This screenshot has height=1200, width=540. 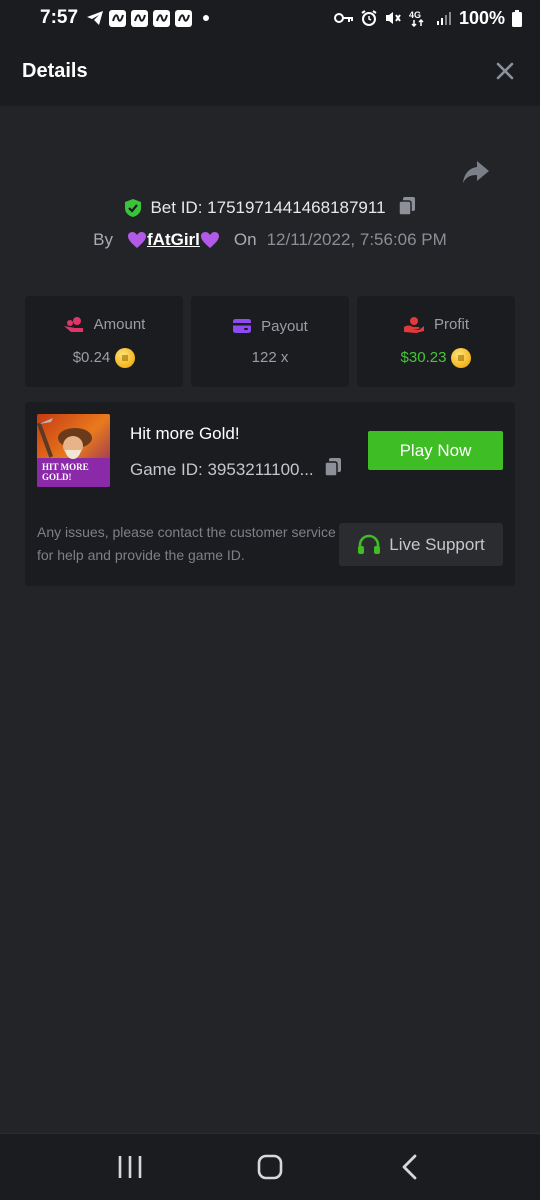 I want to click on signal-icon, so click(x=443, y=18).